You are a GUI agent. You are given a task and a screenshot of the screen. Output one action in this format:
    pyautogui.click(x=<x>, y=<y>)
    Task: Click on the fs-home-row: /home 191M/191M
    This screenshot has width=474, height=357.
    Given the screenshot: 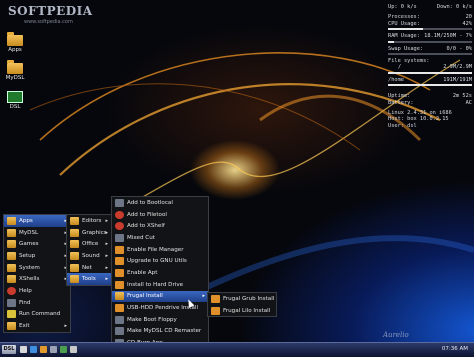 What is the action you would take?
    pyautogui.click(x=430, y=80)
    